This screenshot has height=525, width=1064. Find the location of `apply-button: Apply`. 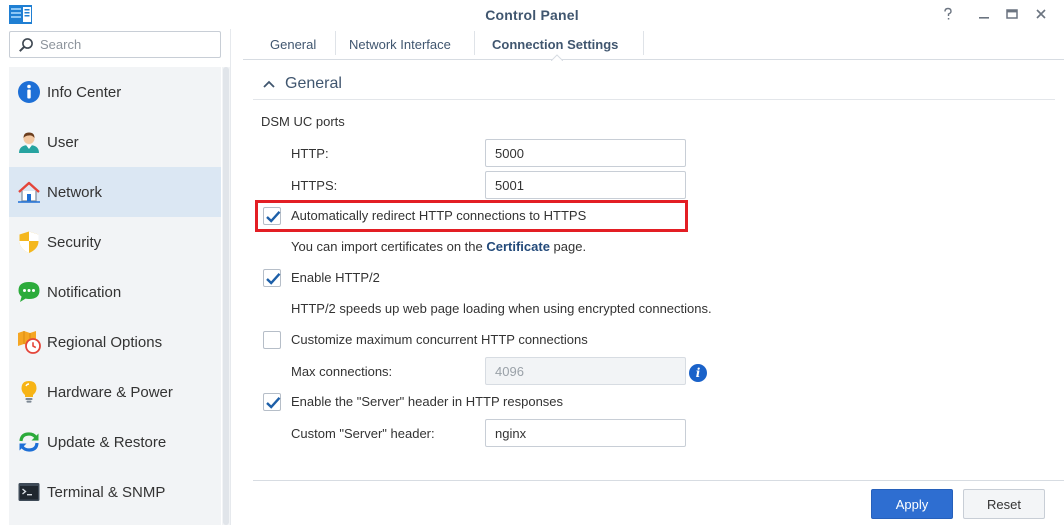

apply-button: Apply is located at coordinates (912, 504).